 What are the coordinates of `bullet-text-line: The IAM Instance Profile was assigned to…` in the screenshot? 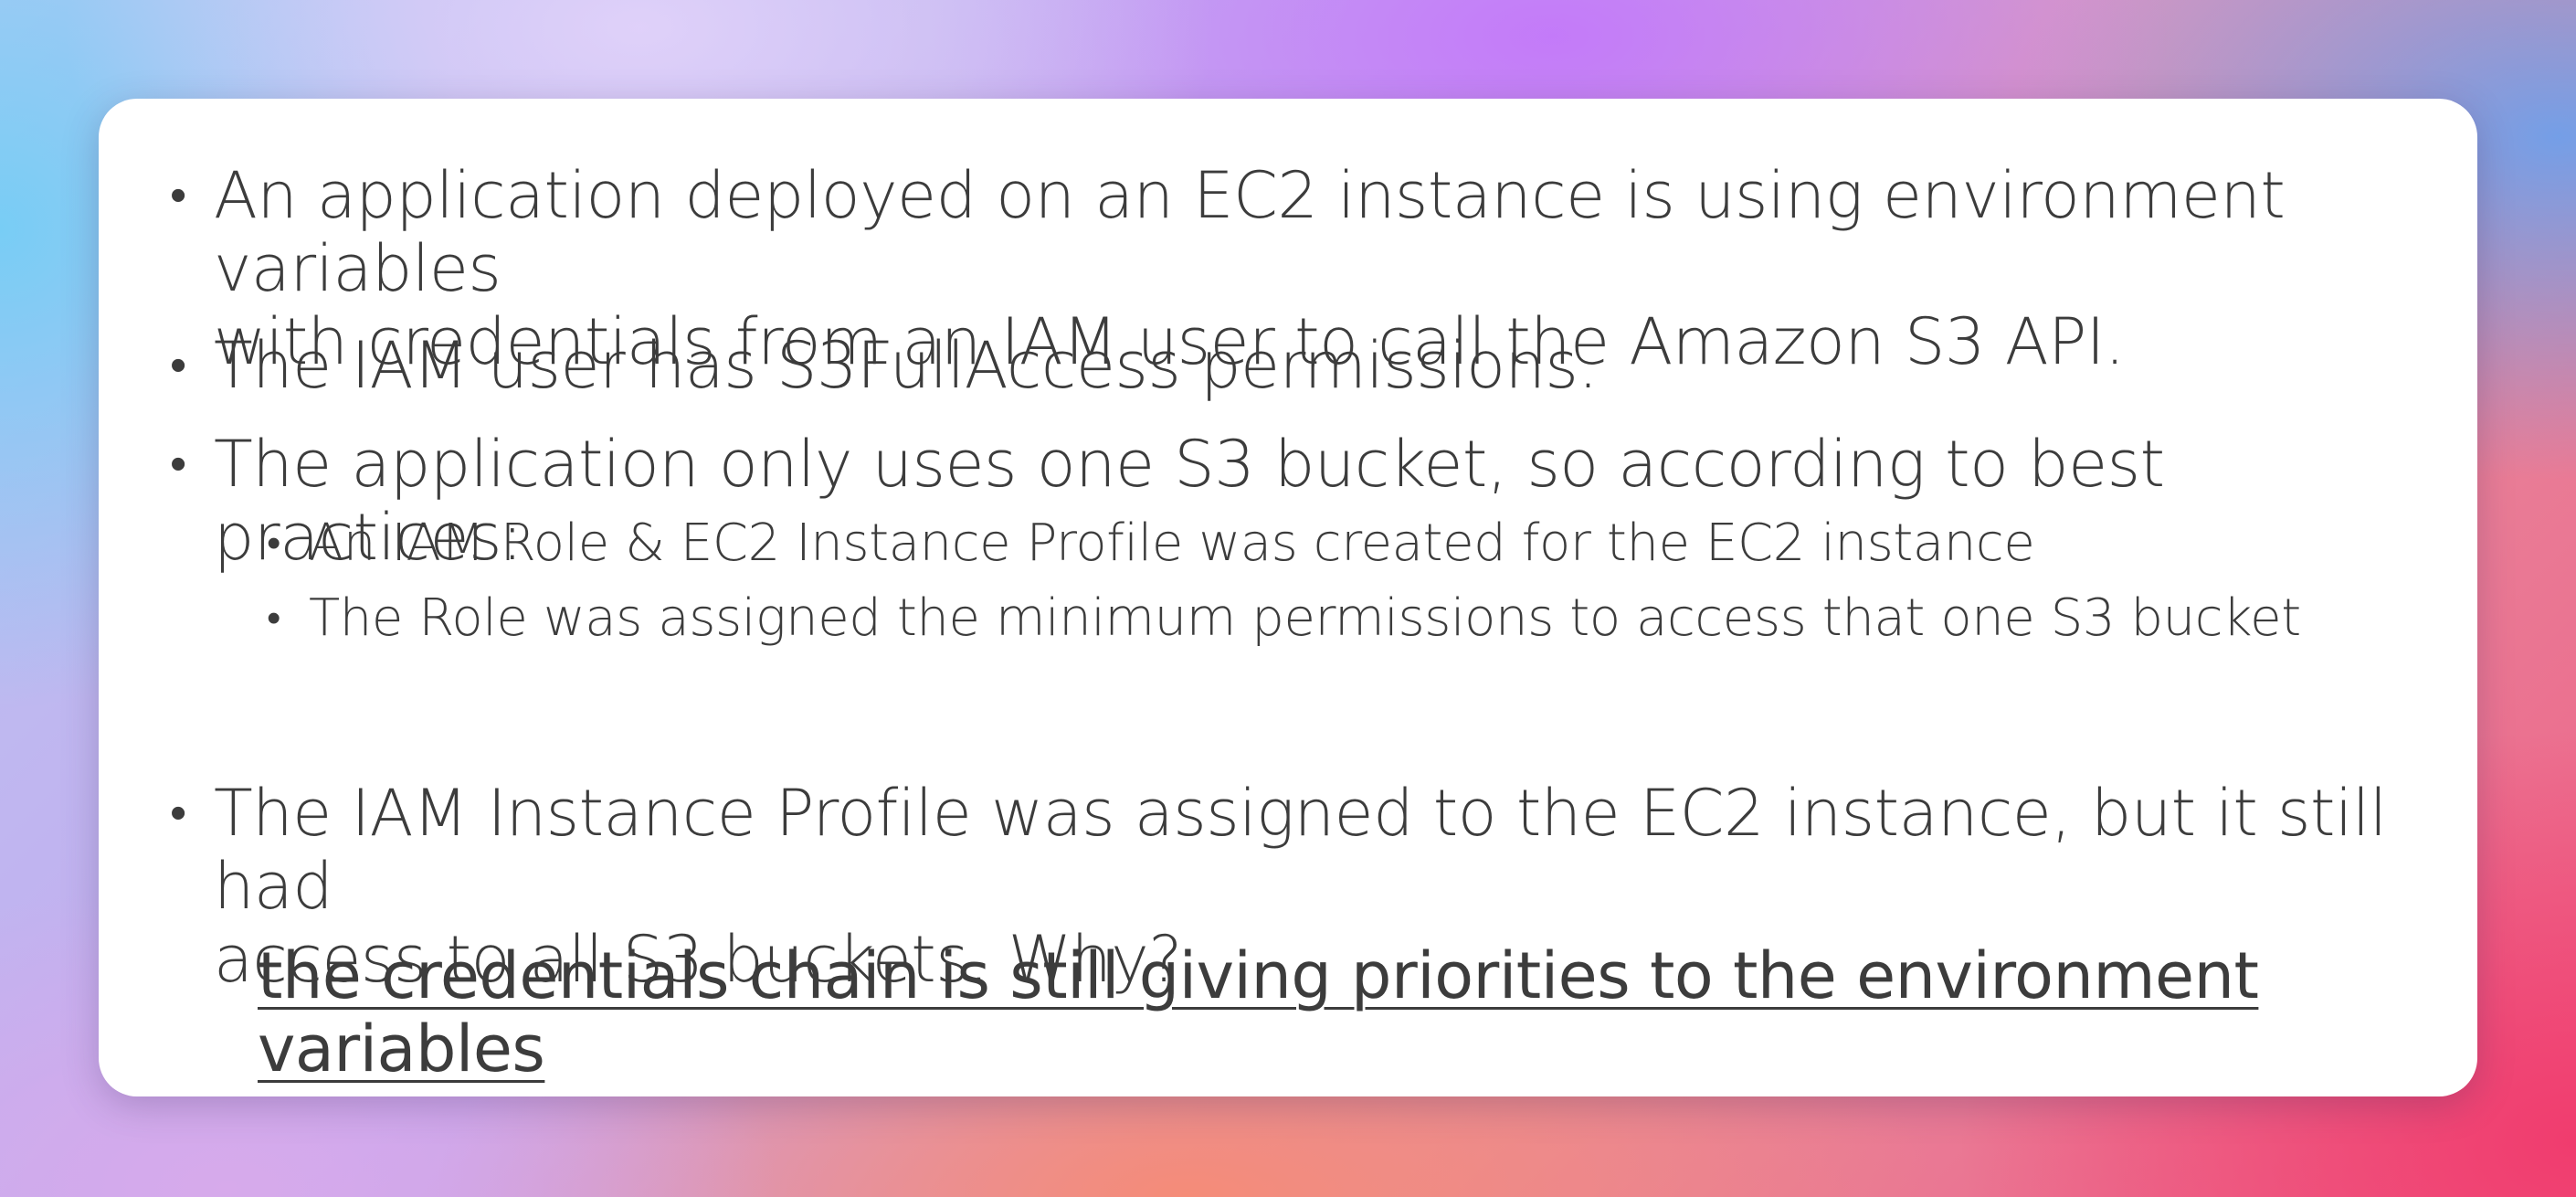 It's located at (1300, 850).